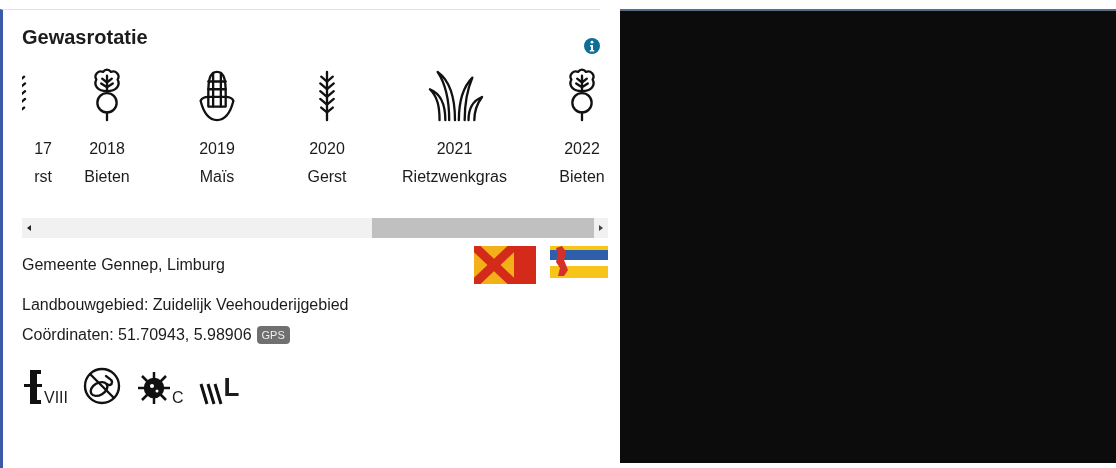  I want to click on region-text: Landbouwgebied: Zuidelijk Veehouderijgebied, so click(185, 305).